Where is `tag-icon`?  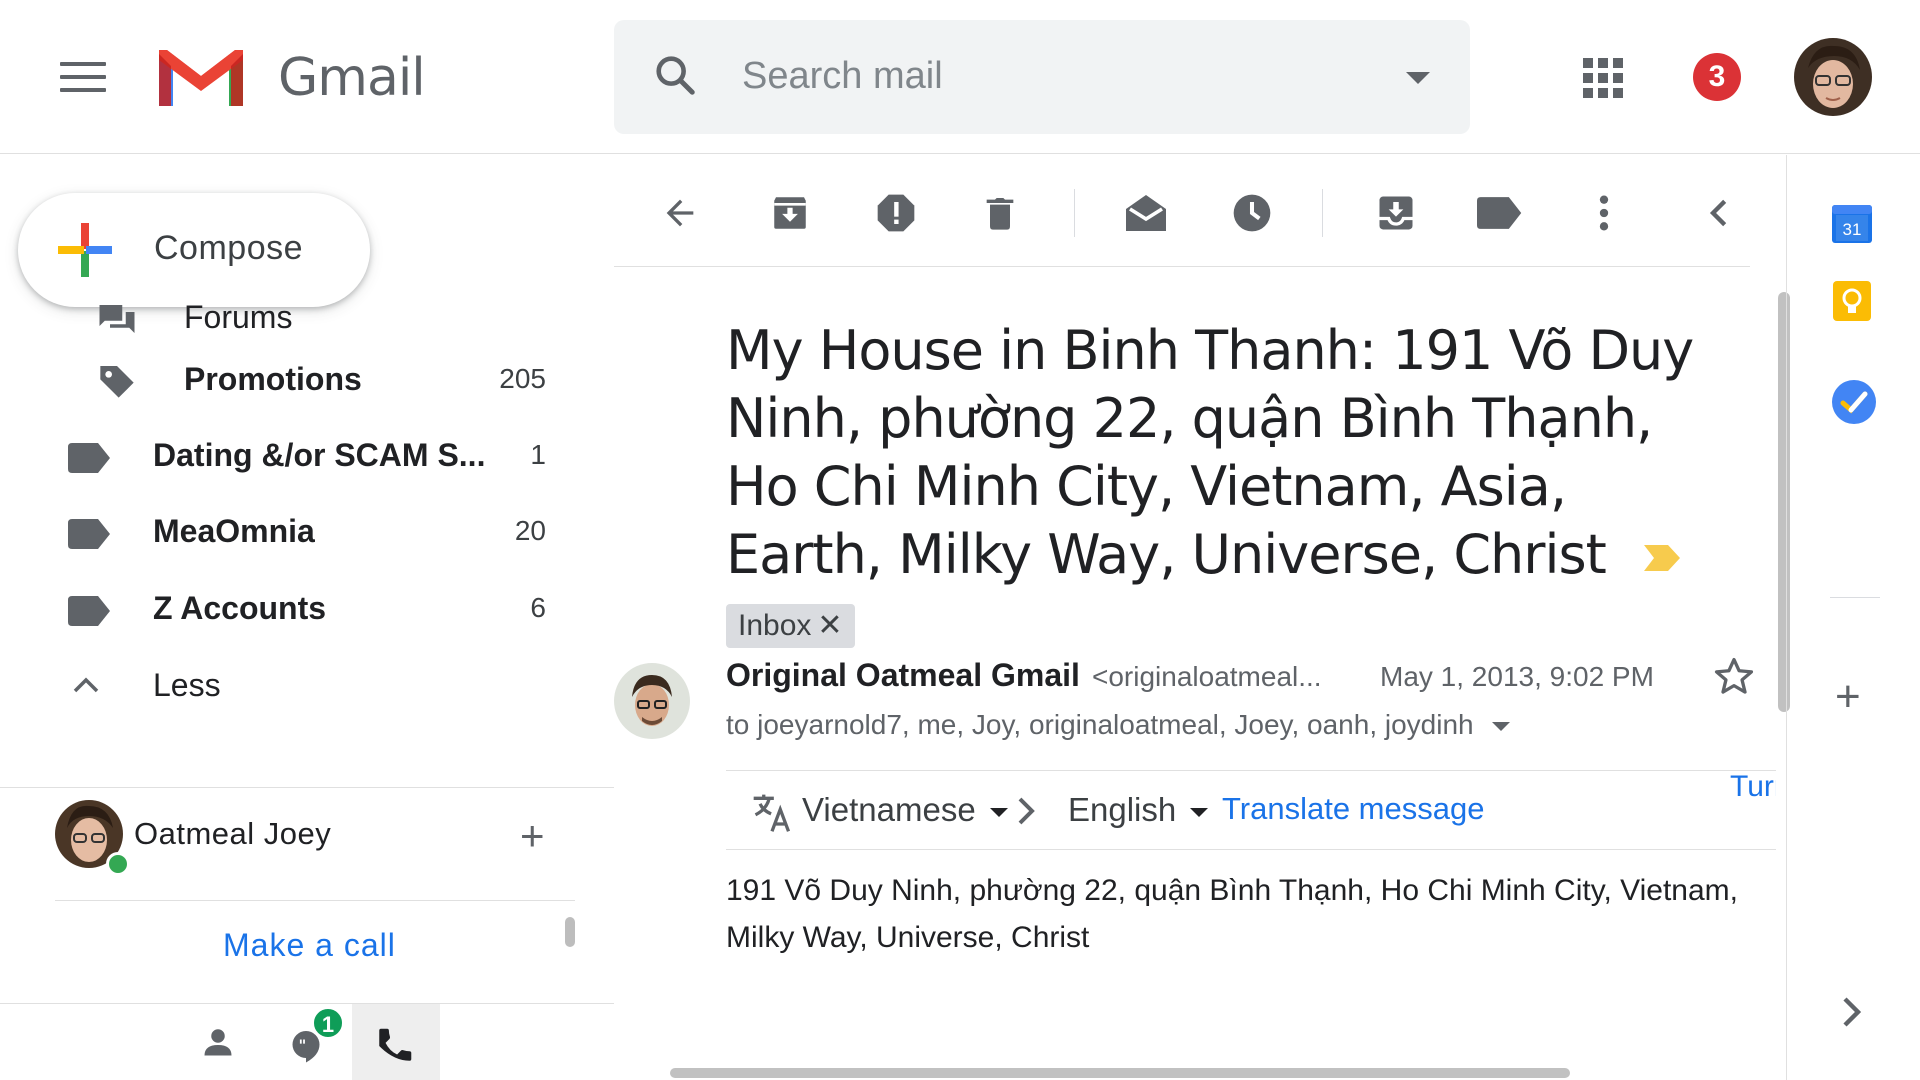
tag-icon is located at coordinates (117, 382).